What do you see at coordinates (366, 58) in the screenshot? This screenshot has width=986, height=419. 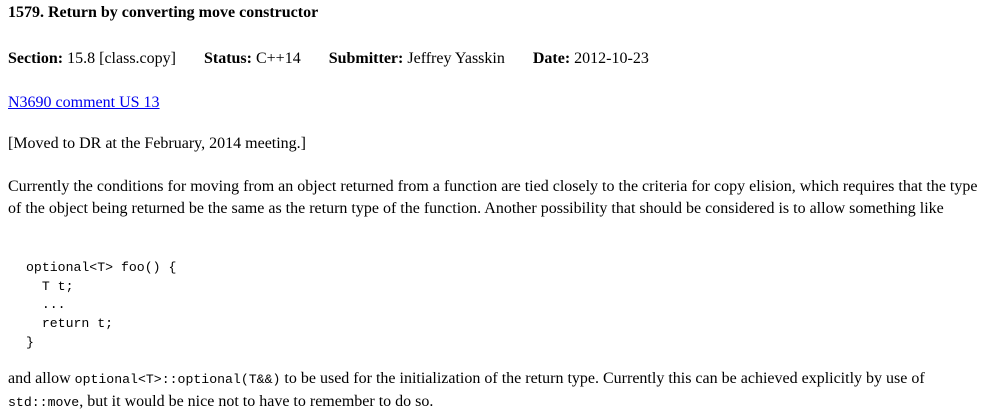 I see `submitter-label: Submitter:` at bounding box center [366, 58].